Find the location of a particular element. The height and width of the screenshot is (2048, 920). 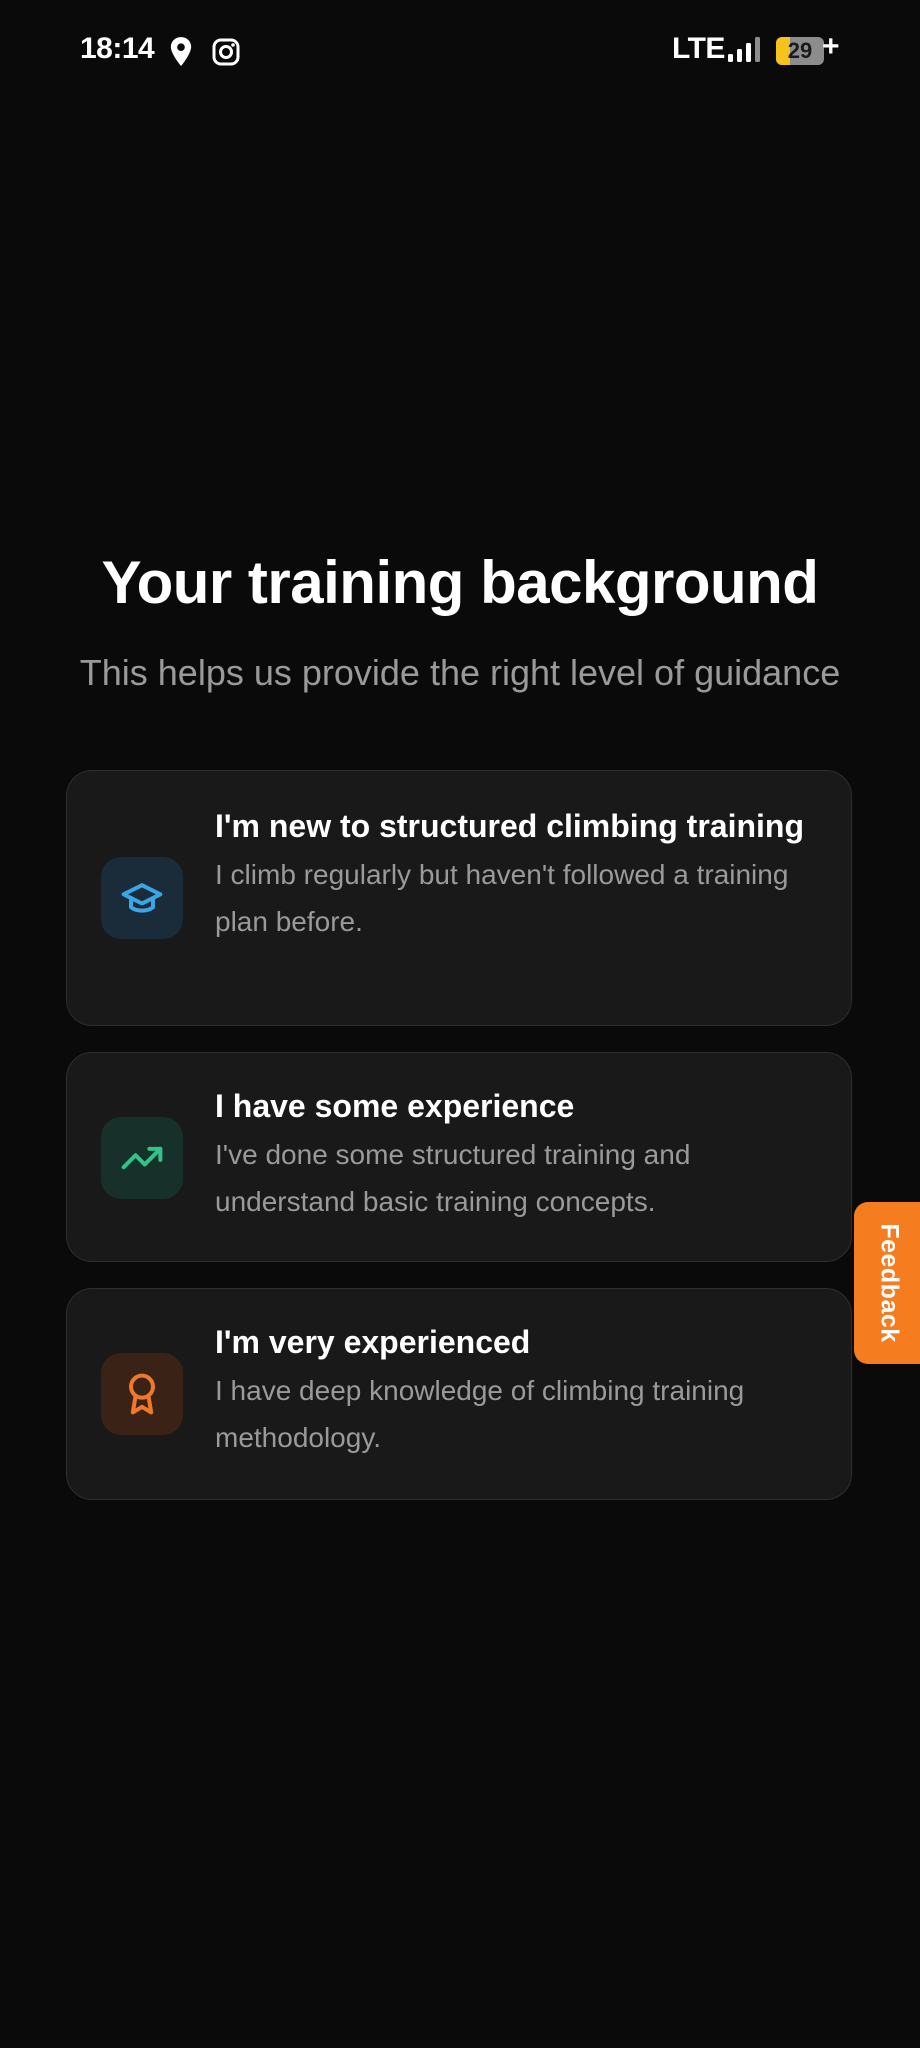

page-title: Your training background is located at coordinates (460, 582).